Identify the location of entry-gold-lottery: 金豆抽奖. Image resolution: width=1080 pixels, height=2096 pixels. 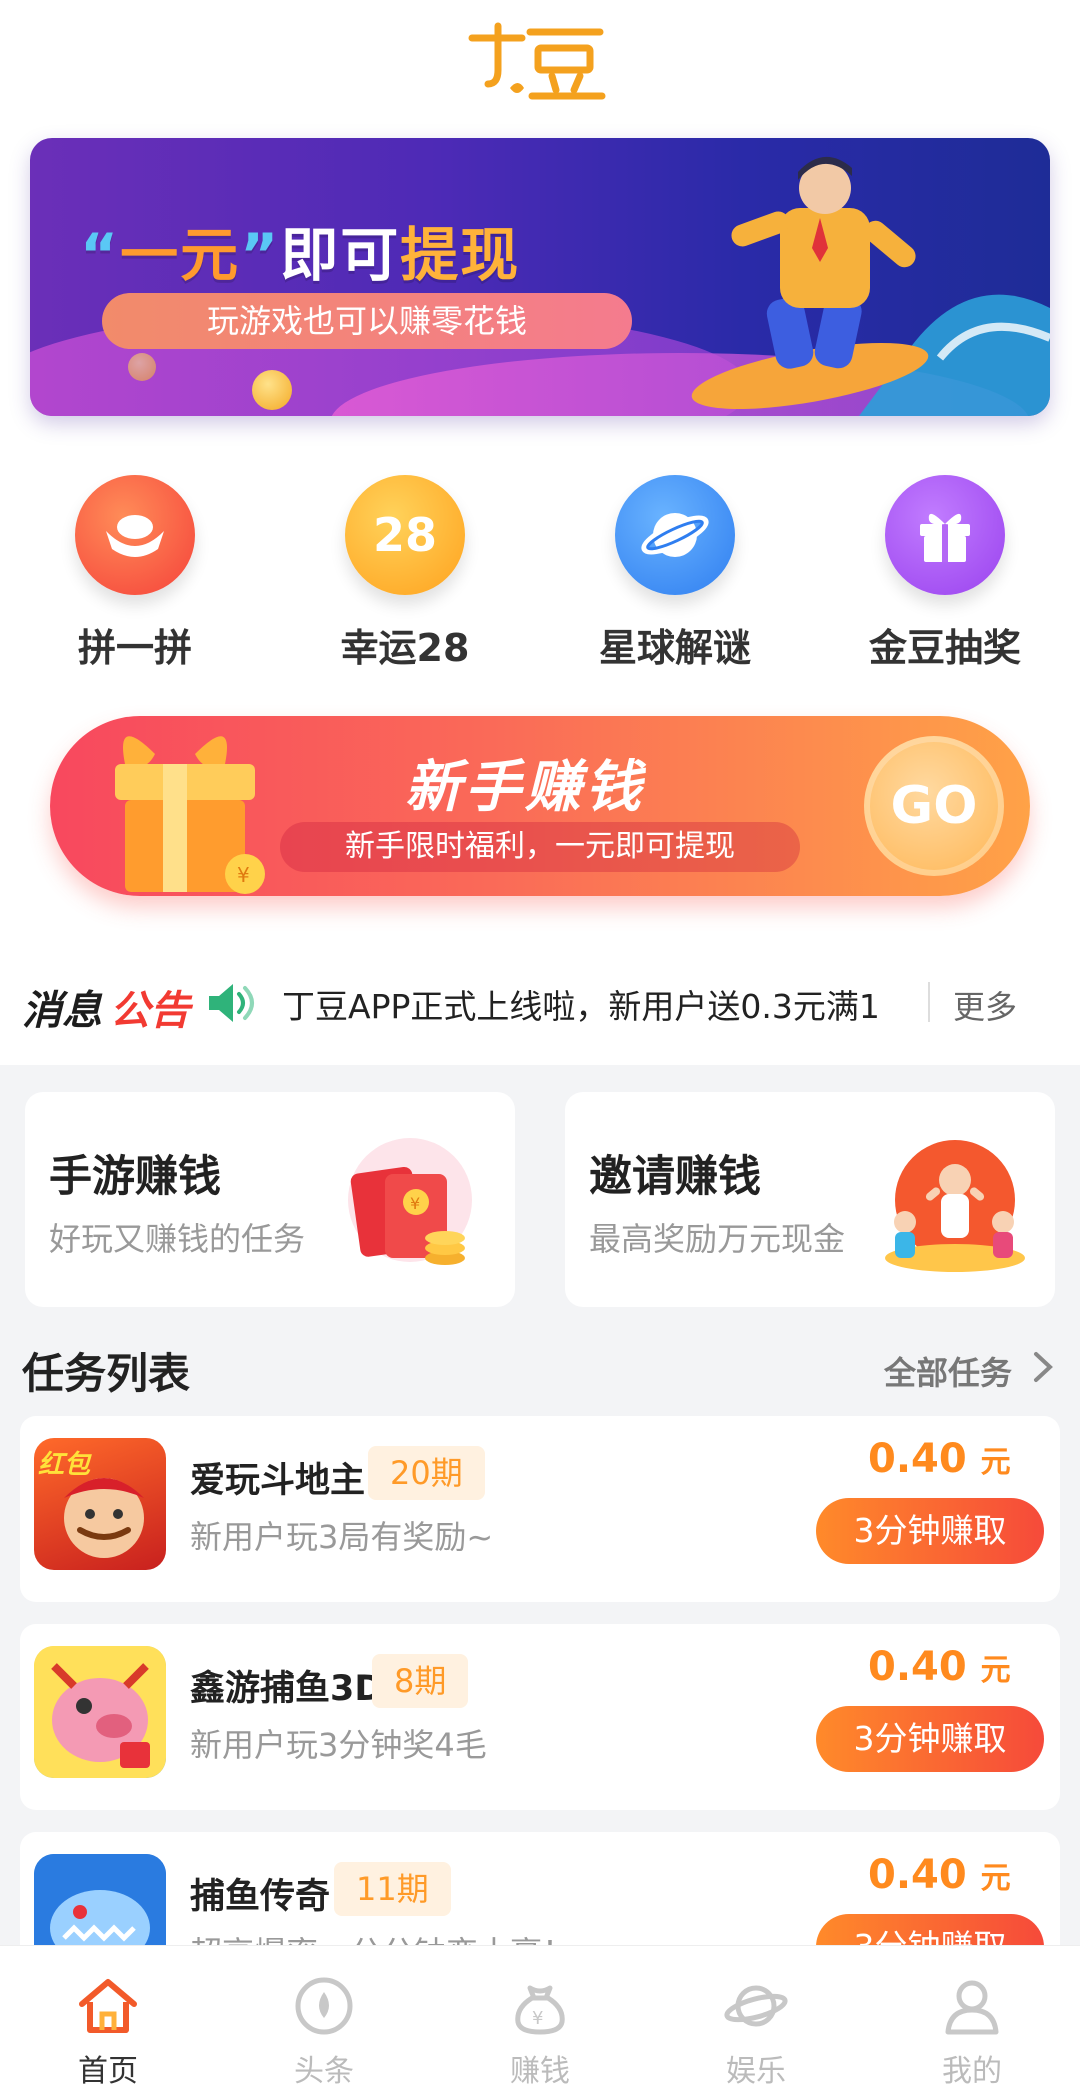
(945, 573).